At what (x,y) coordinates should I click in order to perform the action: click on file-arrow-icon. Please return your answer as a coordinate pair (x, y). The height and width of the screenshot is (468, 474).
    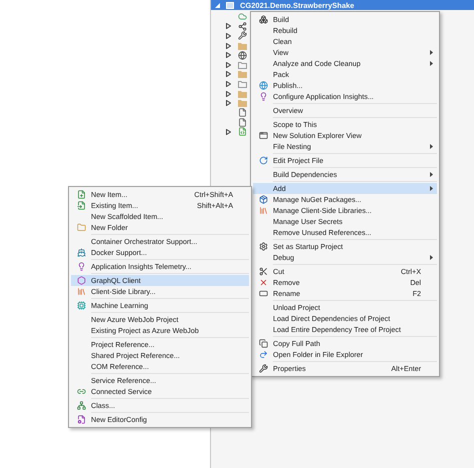
    Looking at the image, I should click on (81, 205).